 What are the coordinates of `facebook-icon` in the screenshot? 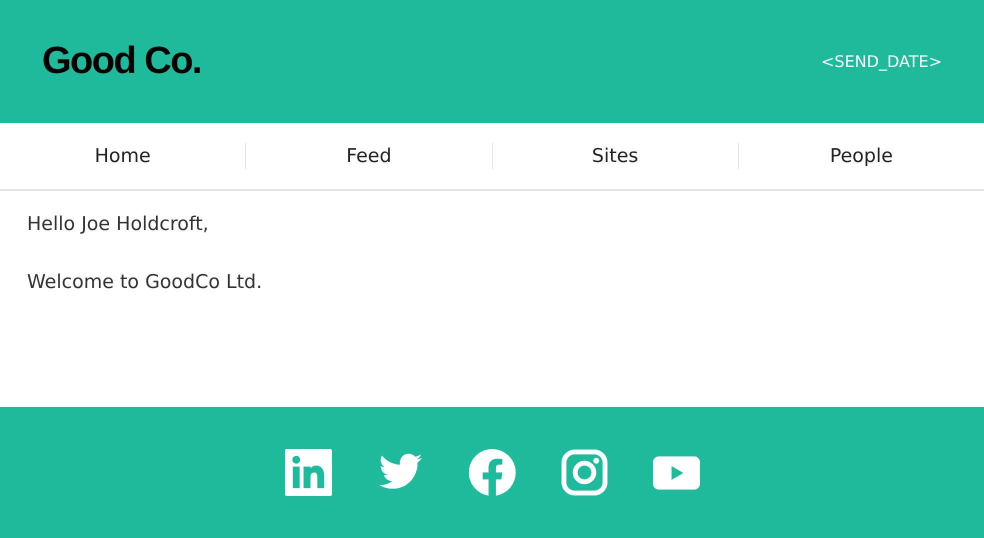 It's located at (492, 472).